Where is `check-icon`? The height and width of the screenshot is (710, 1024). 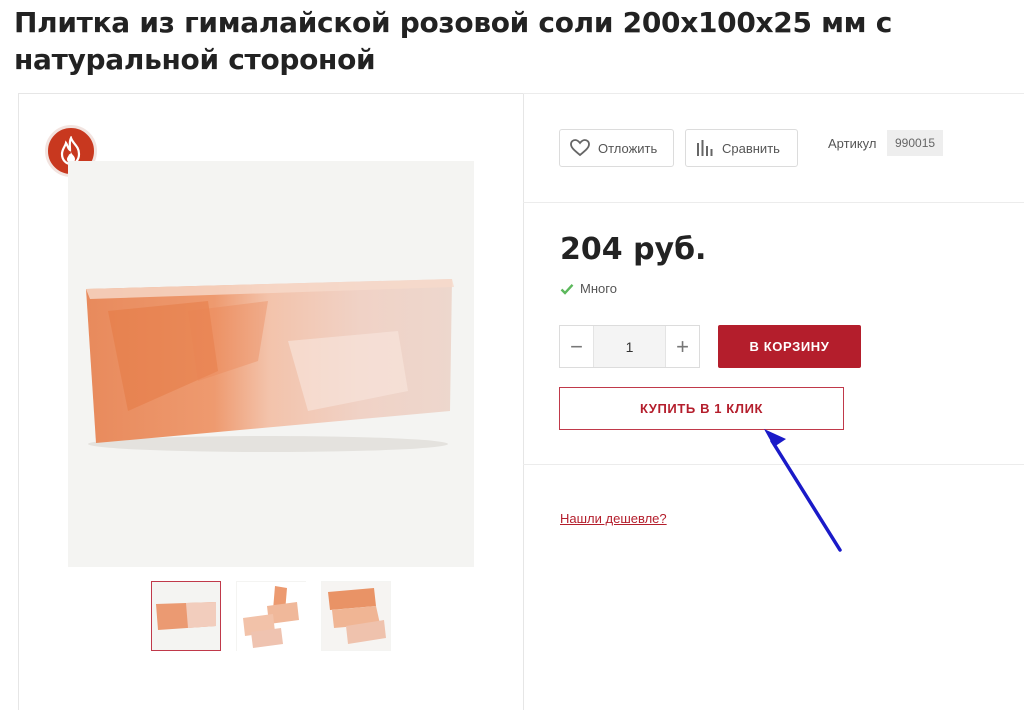 check-icon is located at coordinates (567, 289).